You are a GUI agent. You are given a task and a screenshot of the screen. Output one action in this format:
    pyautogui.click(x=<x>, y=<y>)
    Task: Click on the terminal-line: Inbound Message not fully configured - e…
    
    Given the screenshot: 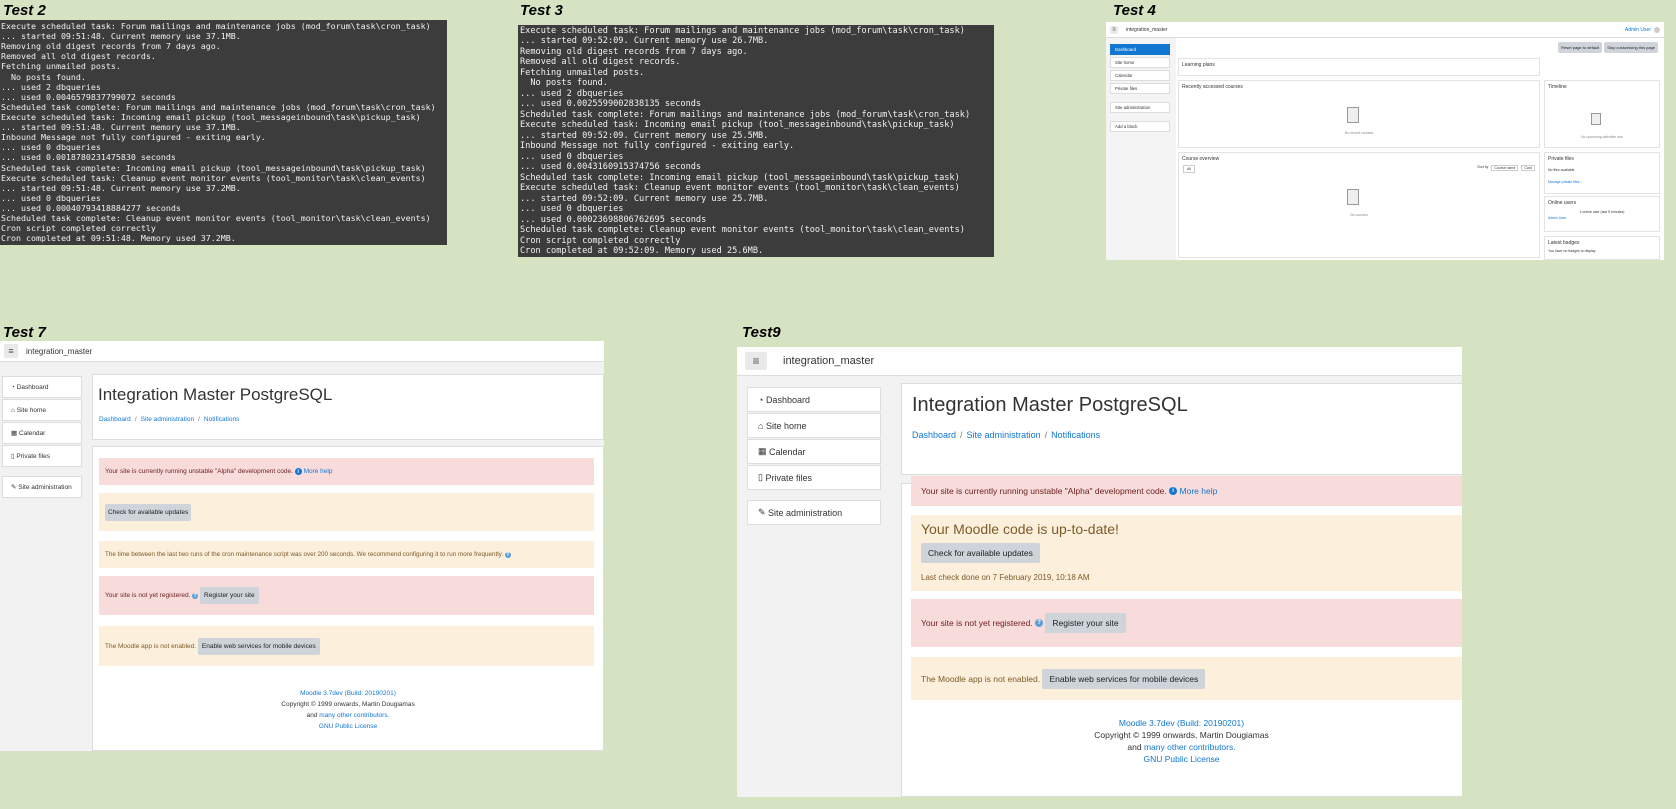 What is the action you would take?
    pyautogui.click(x=657, y=146)
    